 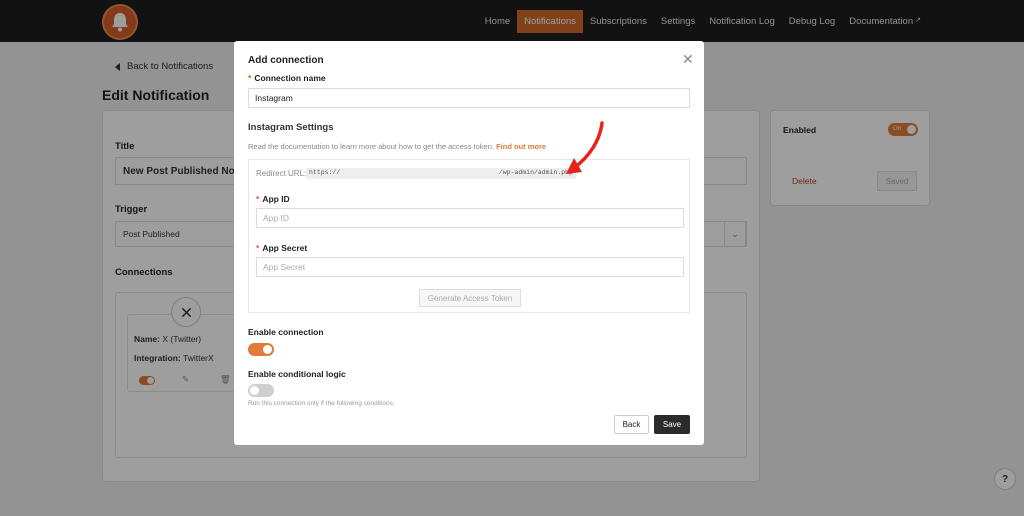 I want to click on redirect-url-prefix: https://, so click(x=325, y=172).